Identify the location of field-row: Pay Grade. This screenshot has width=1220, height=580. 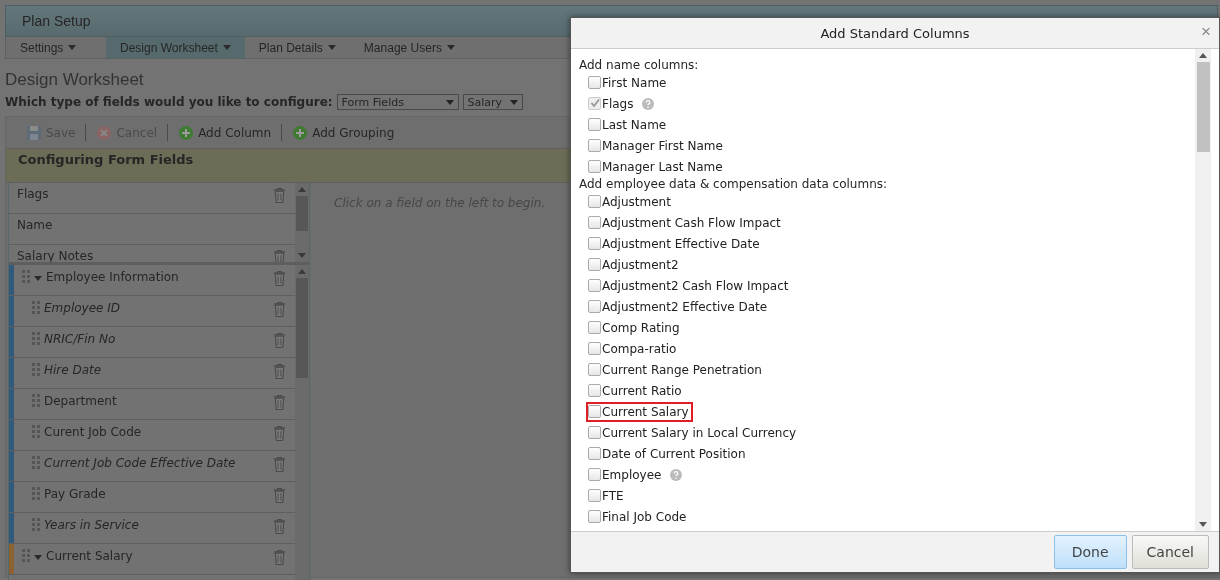
(152, 497).